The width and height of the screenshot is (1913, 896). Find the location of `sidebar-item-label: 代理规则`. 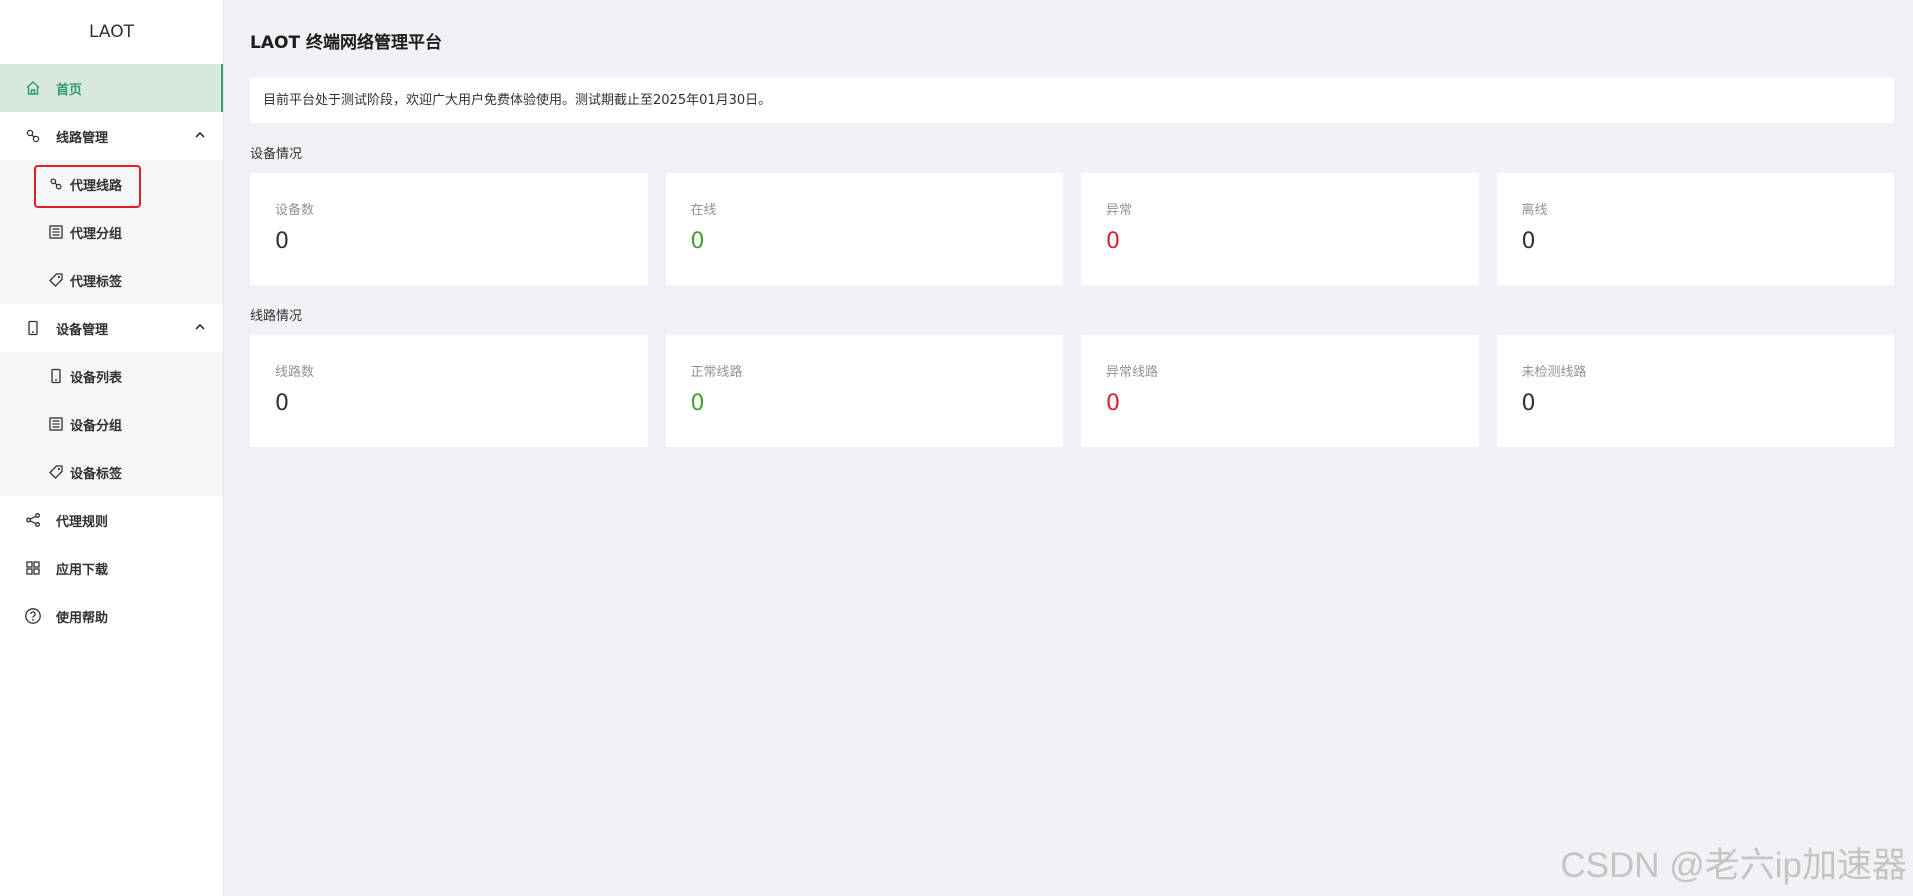

sidebar-item-label: 代理规则 is located at coordinates (82, 522).